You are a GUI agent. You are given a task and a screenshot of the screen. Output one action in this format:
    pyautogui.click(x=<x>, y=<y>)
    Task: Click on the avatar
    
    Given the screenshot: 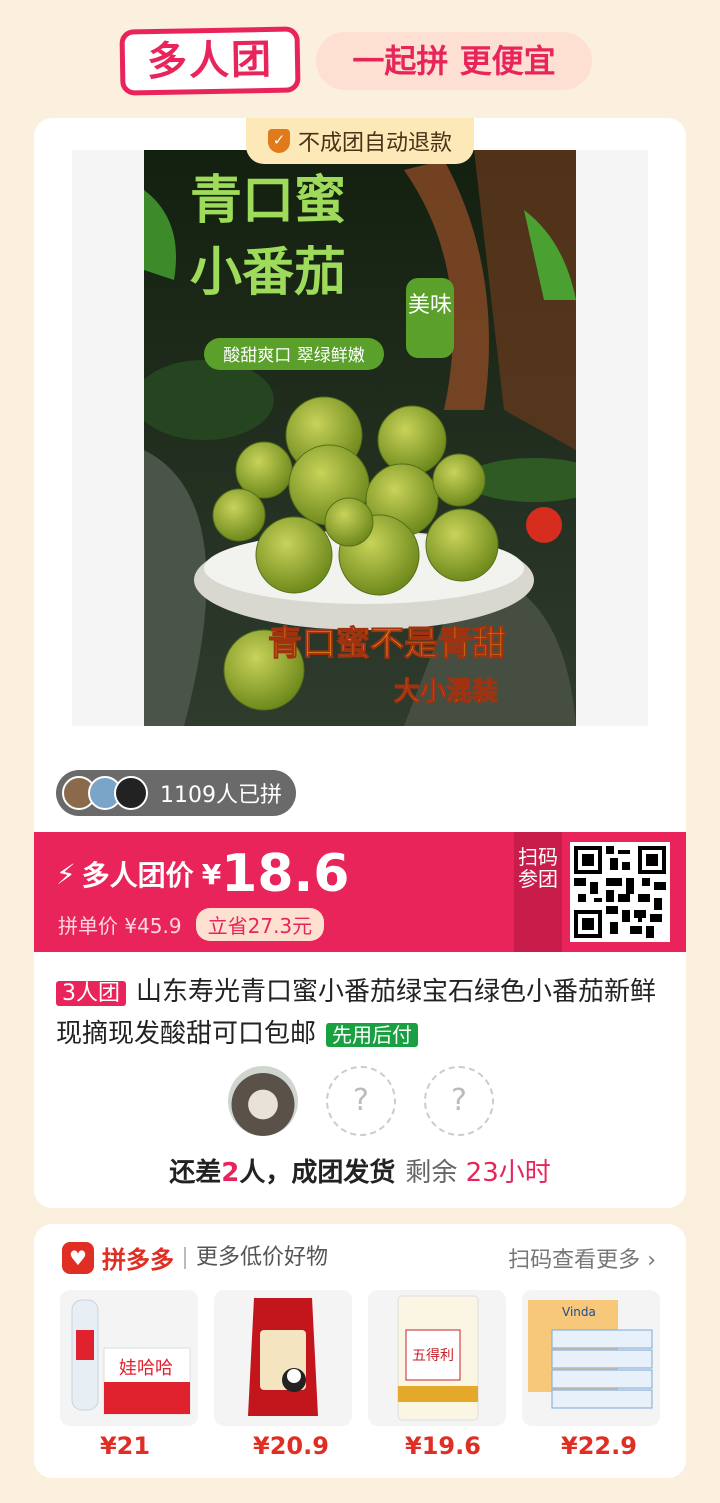 What is the action you would take?
    pyautogui.click(x=131, y=793)
    